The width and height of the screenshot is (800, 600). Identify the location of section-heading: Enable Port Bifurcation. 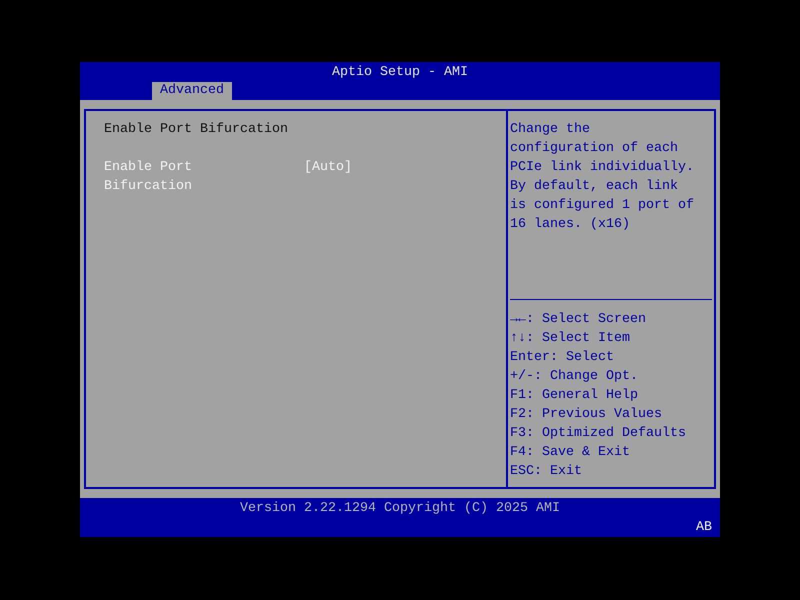
(196, 130).